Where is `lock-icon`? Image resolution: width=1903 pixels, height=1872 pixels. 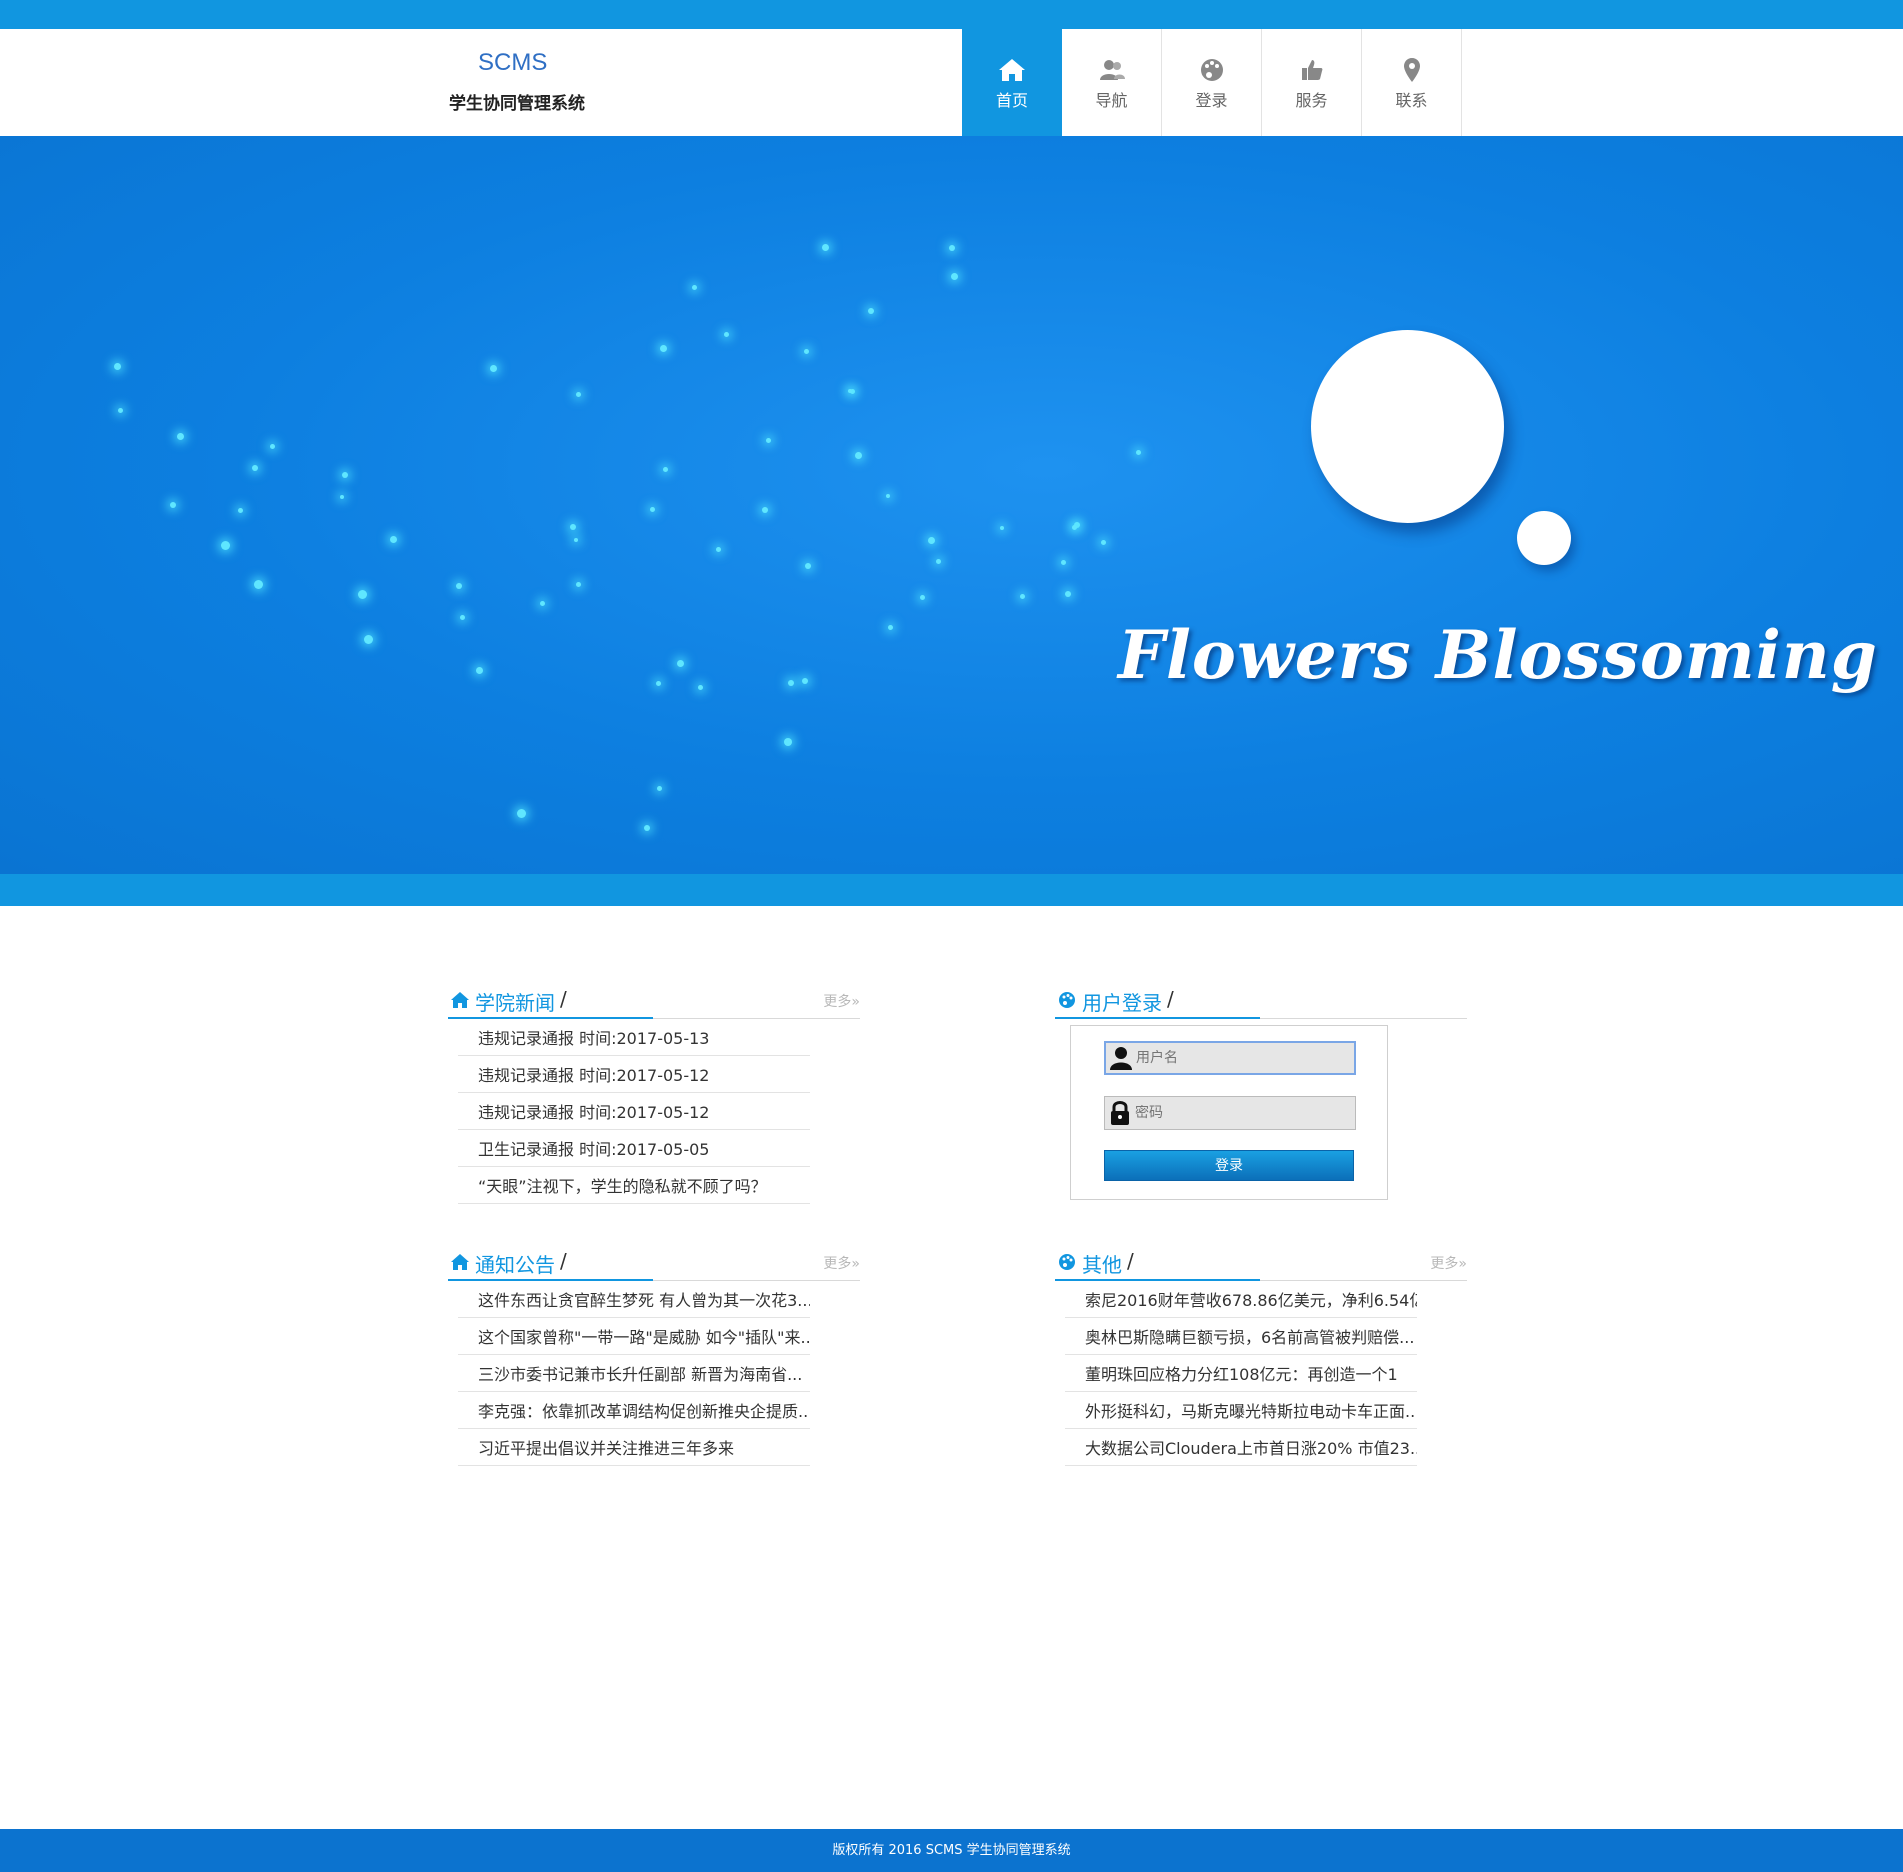 lock-icon is located at coordinates (1120, 1113).